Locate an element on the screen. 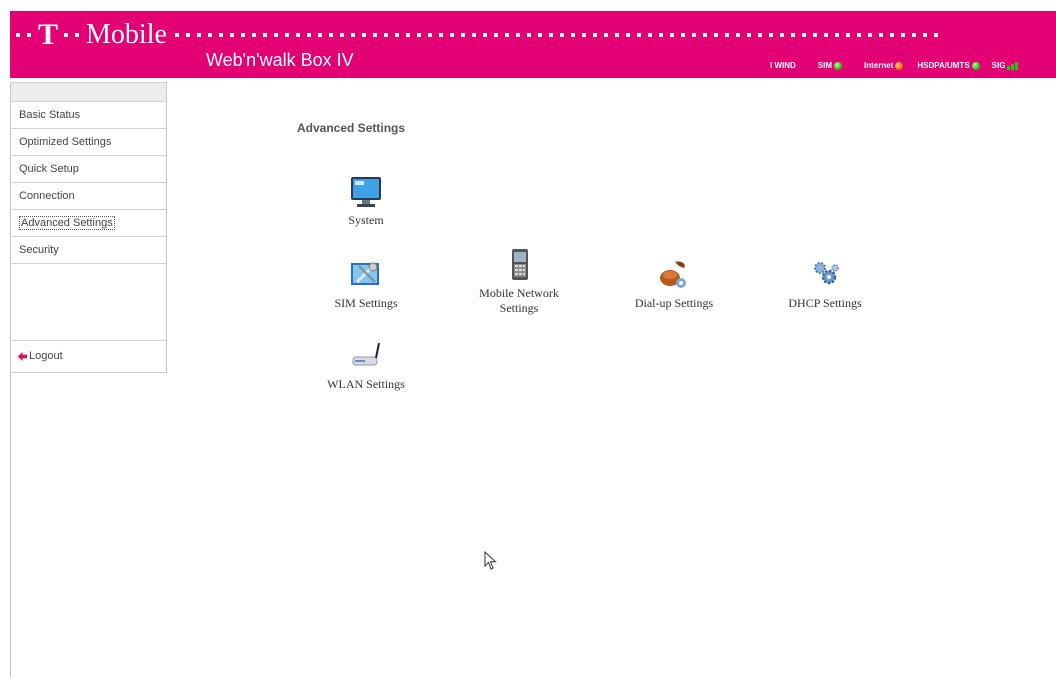  status-bar: I WIND SIM Internet HSDPA/UMTS SIG is located at coordinates (894, 65).